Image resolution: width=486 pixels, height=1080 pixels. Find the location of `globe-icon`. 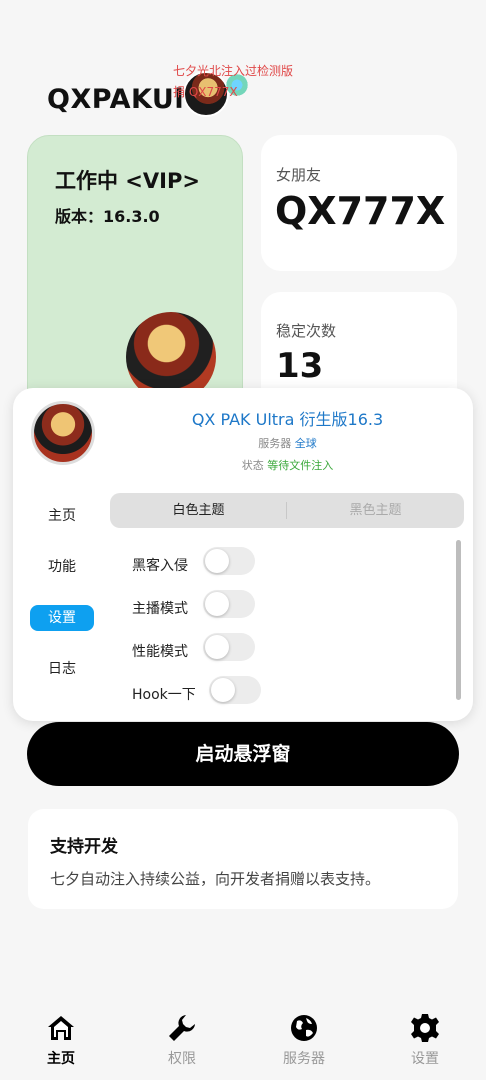

globe-icon is located at coordinates (304, 1028).